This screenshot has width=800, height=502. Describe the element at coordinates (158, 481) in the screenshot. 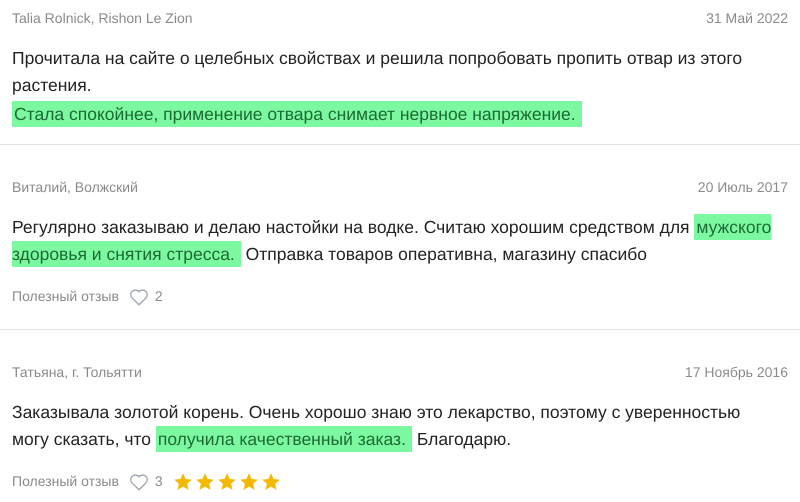

I see `like-count: 3` at that location.